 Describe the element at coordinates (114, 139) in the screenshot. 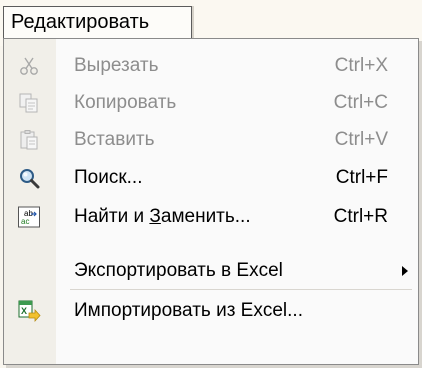

I see `menu-item-paste-label: Вставить` at that location.